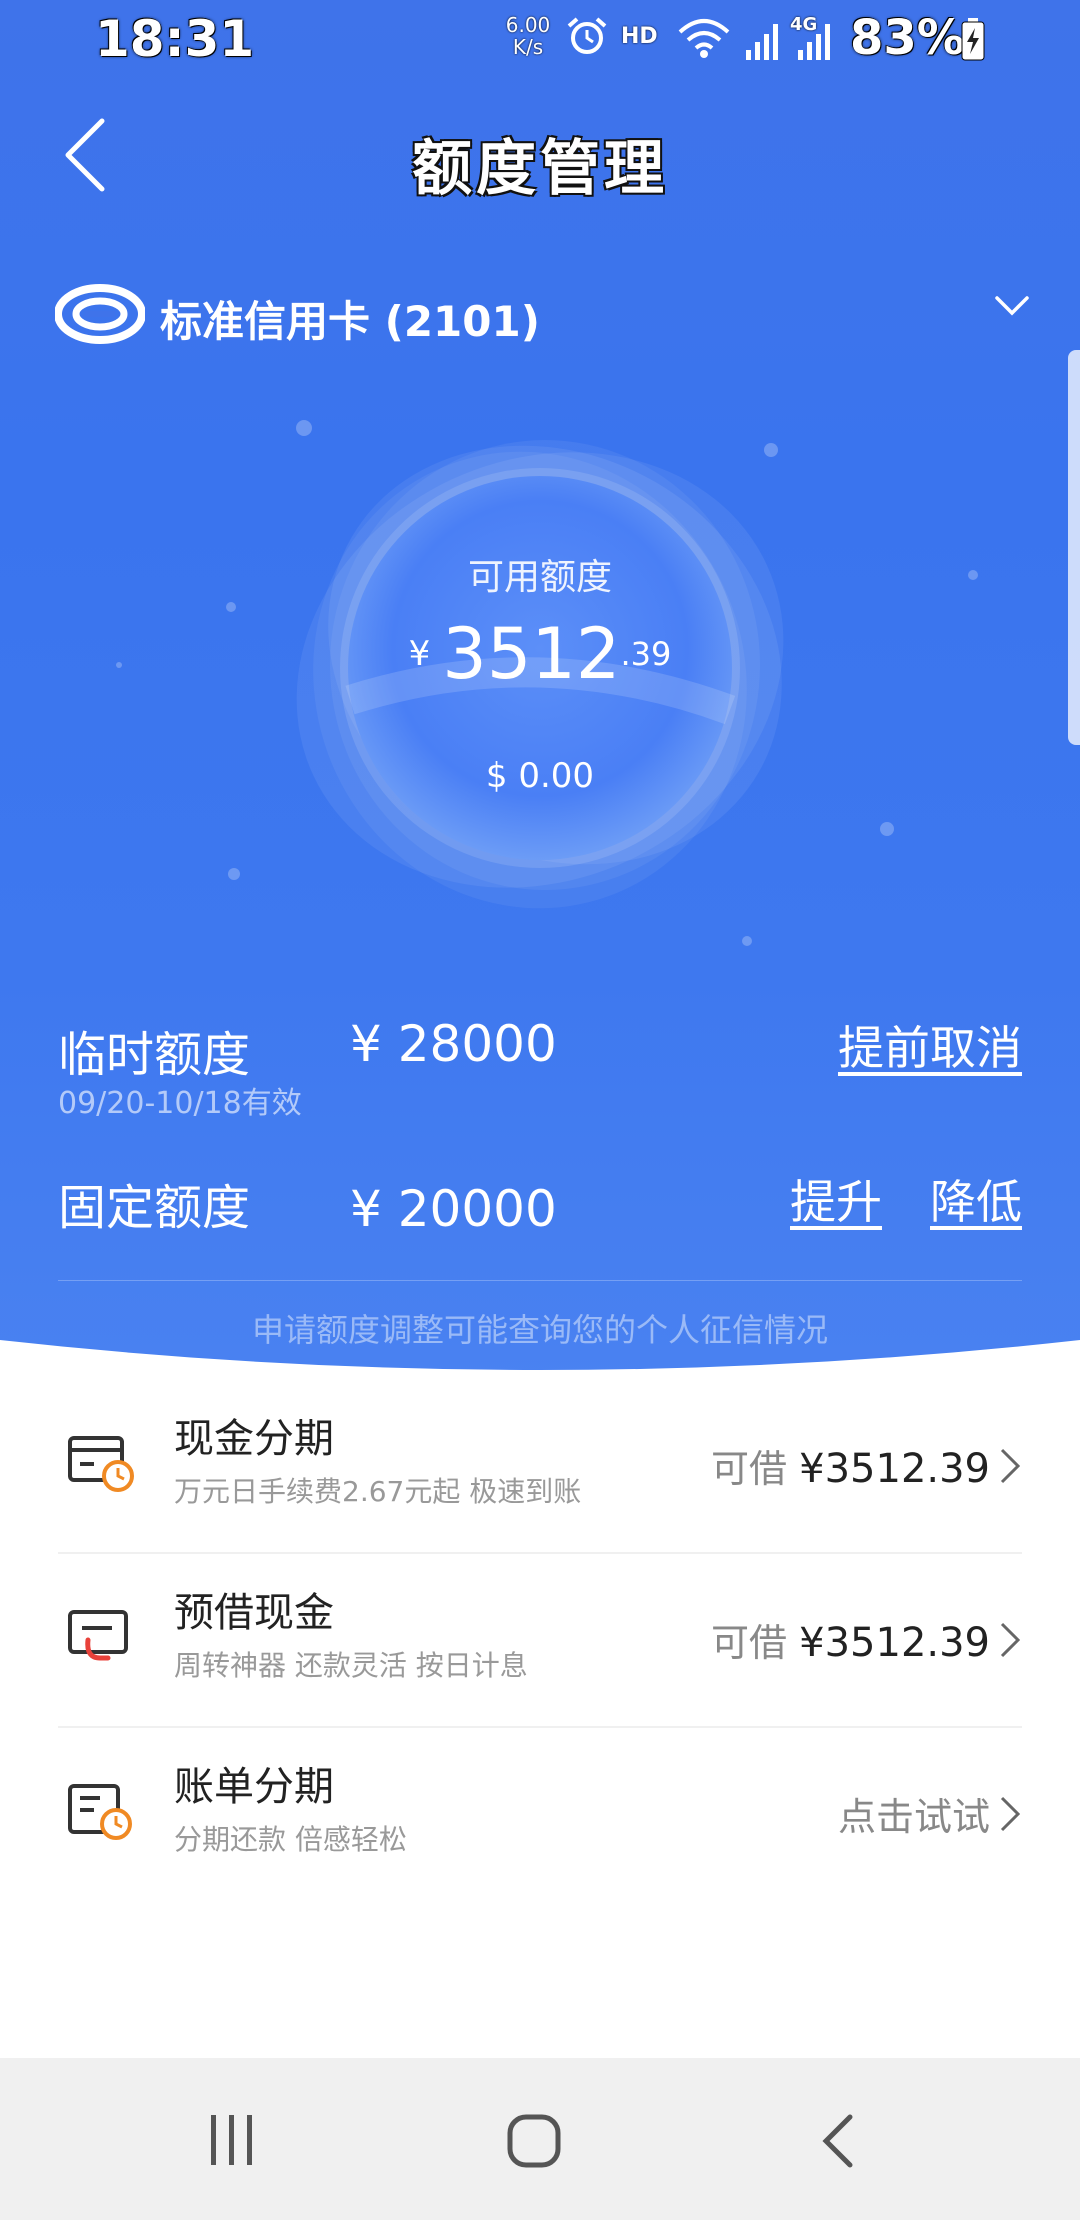 Image resolution: width=1080 pixels, height=2220 pixels. I want to click on chevron-down-icon, so click(1012, 308).